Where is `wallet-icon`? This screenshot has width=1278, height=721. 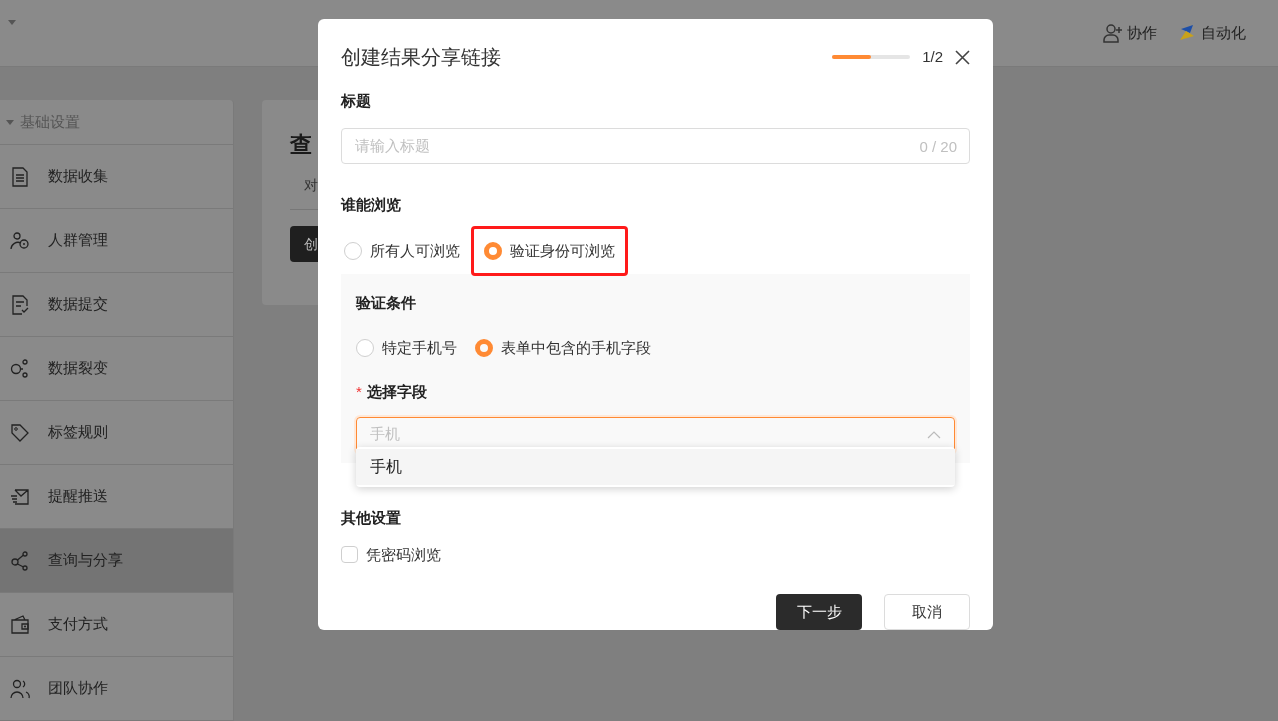 wallet-icon is located at coordinates (20, 624).